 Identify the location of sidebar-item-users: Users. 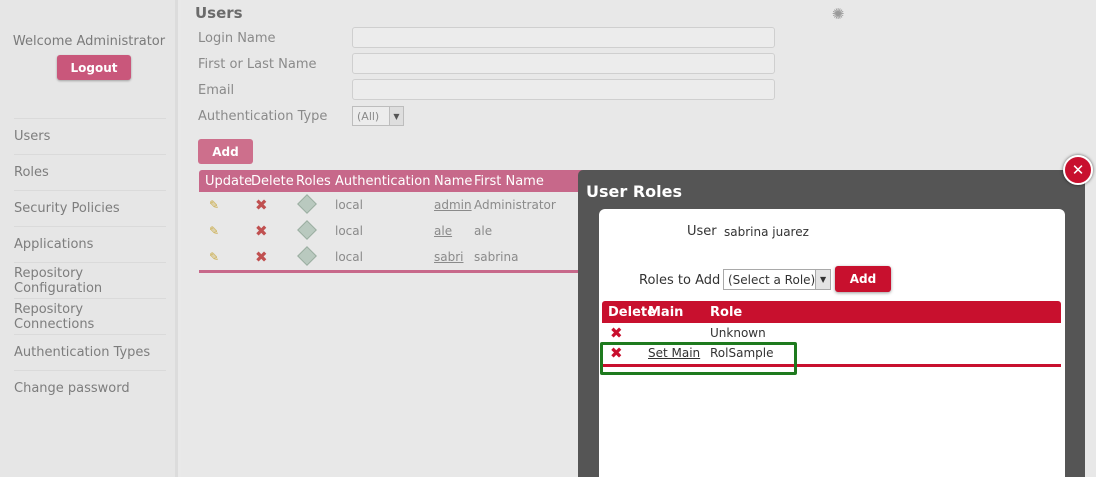
(90, 136).